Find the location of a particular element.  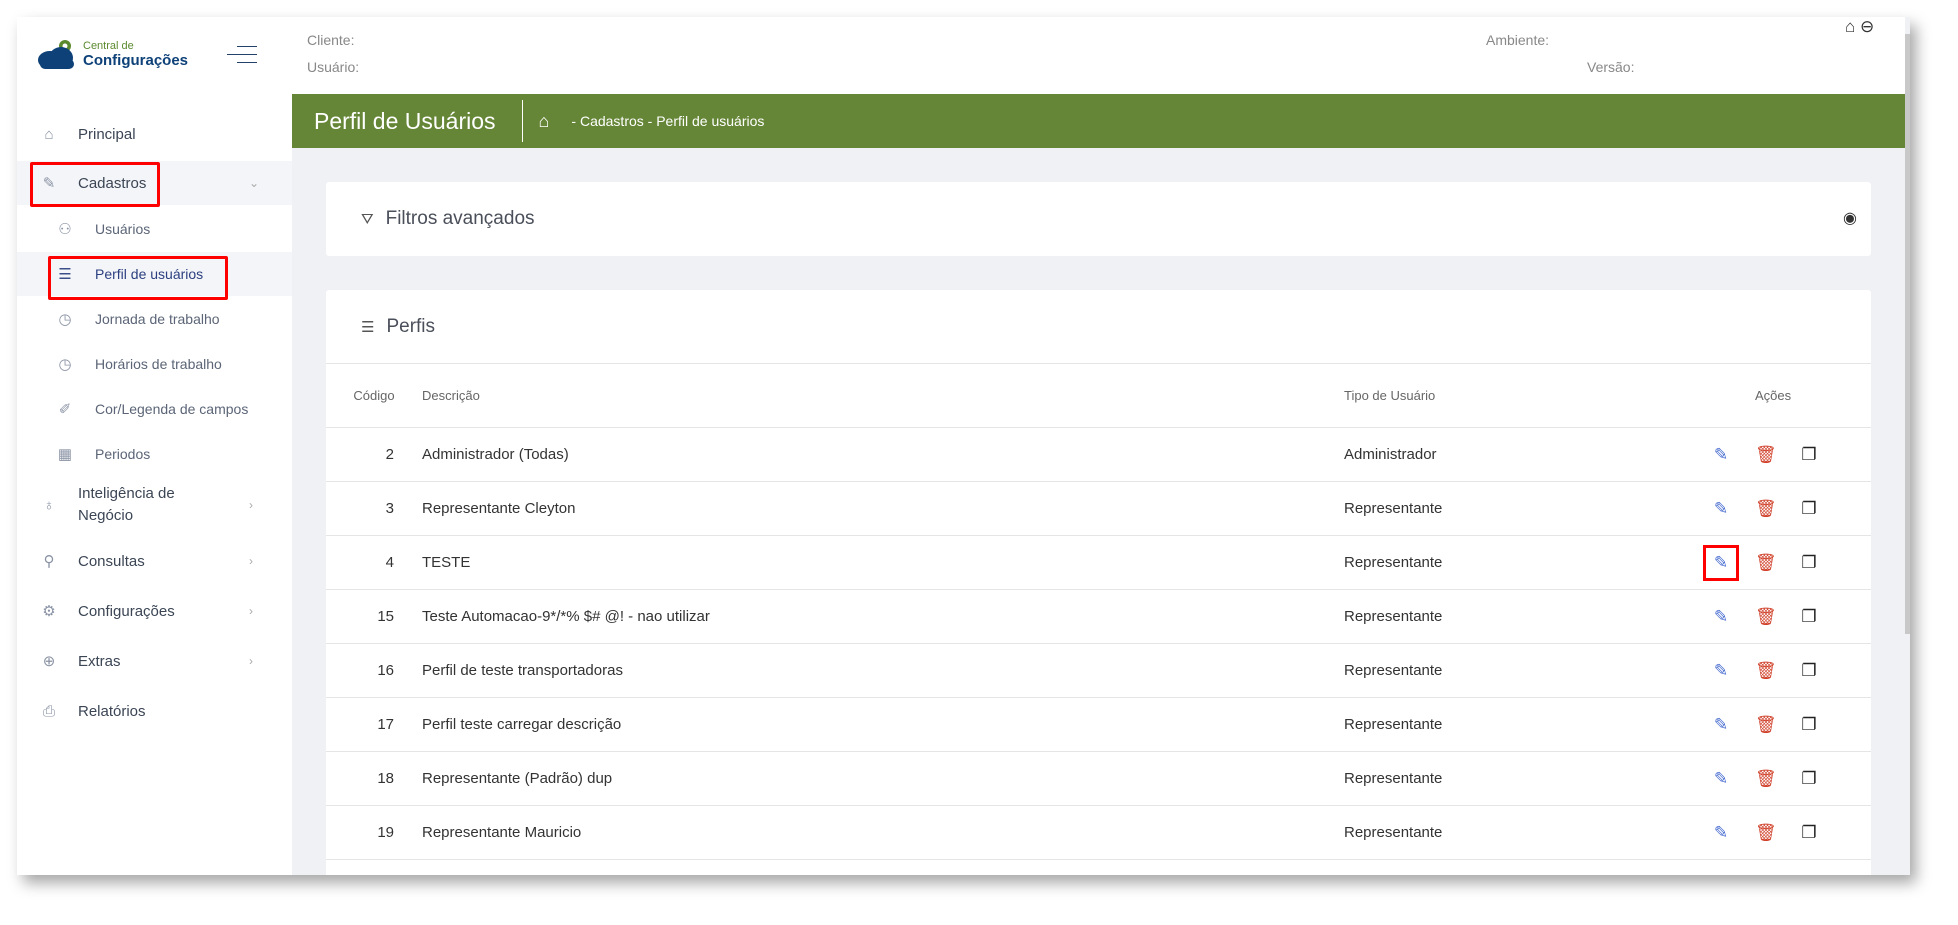

usuario-label: Usuário: is located at coordinates (333, 67).